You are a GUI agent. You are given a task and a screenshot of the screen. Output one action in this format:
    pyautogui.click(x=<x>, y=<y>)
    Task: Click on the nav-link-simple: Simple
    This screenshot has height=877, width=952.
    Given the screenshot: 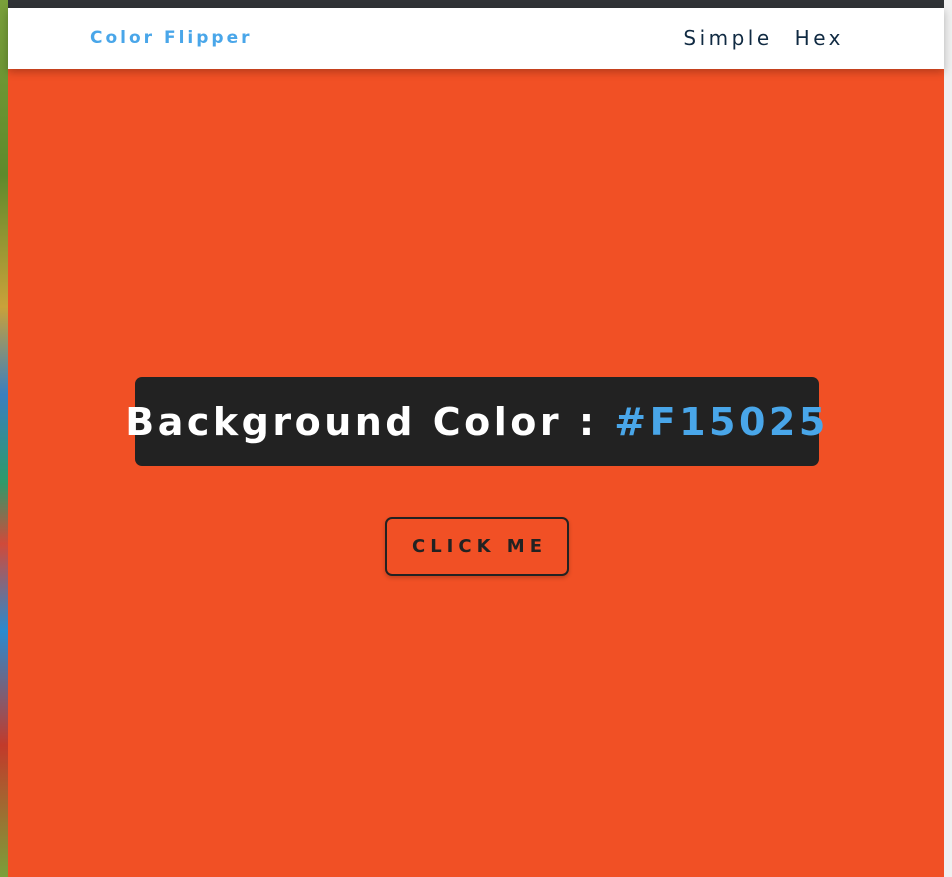 What is the action you would take?
    pyautogui.click(x=727, y=38)
    